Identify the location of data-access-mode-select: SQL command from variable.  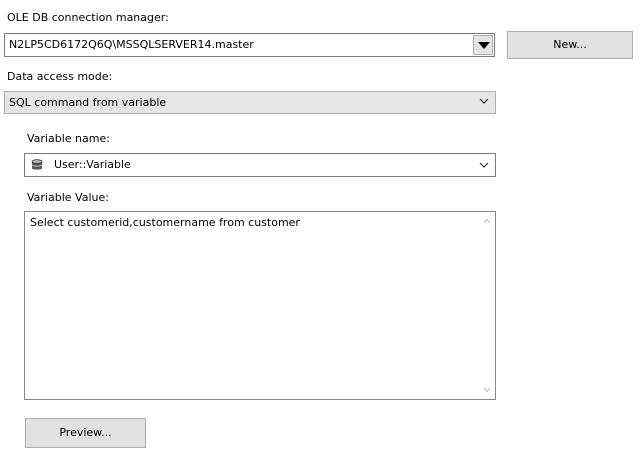
(250, 102).